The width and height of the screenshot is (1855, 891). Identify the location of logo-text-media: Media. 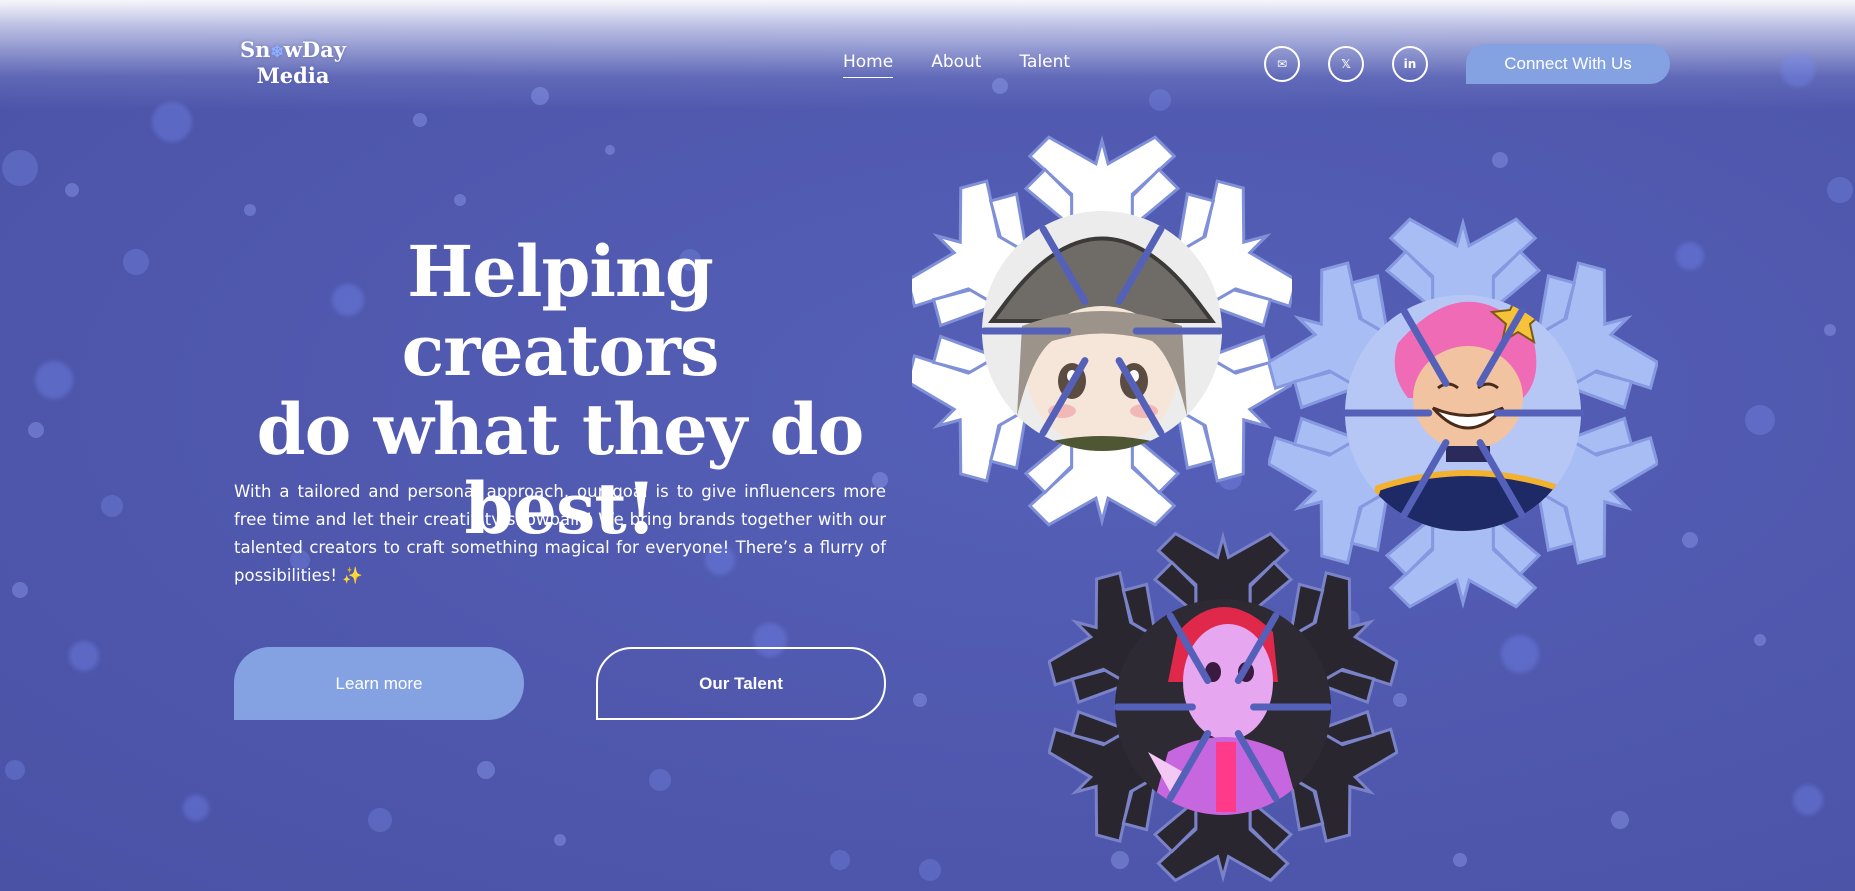
(293, 75).